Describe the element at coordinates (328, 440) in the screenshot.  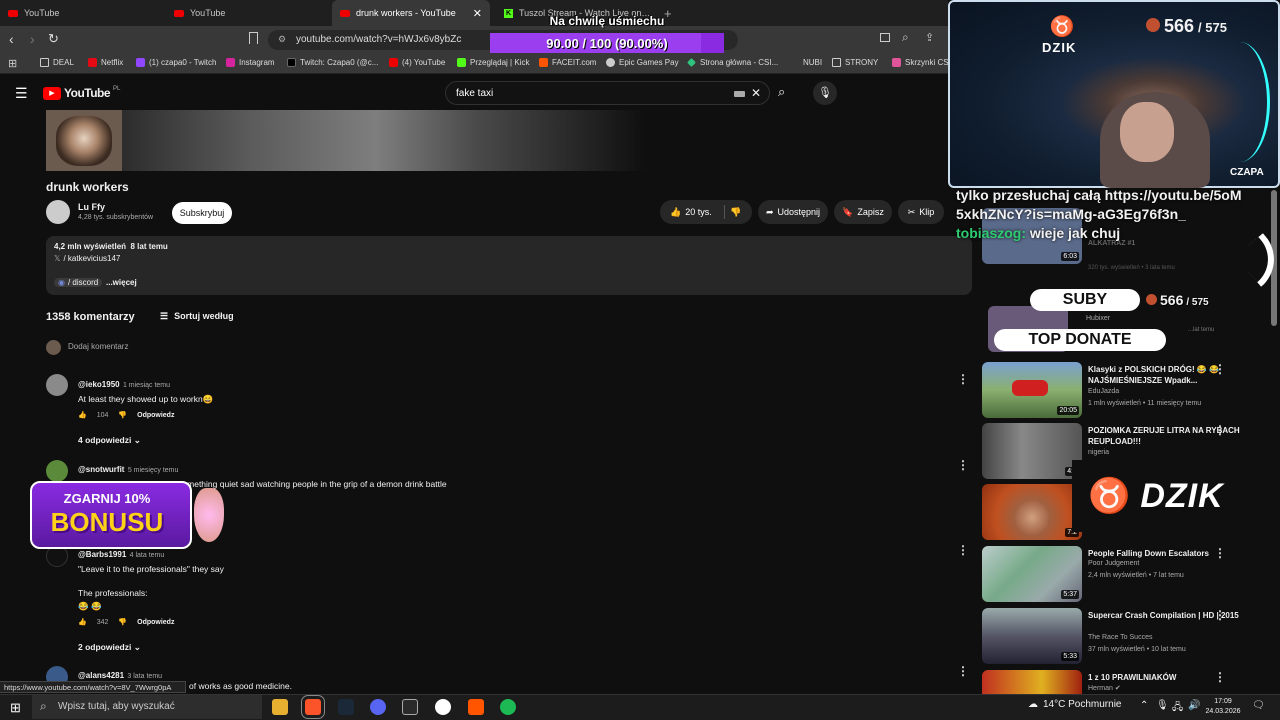
I see `replies-toggle: 4 odpowiedzi ⌄` at that location.